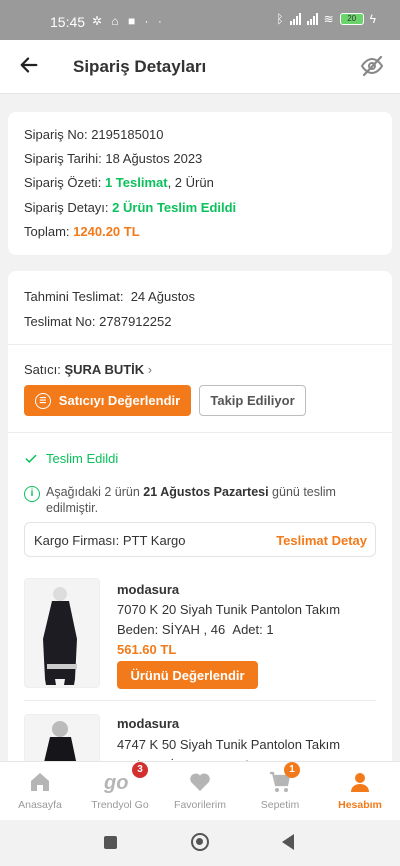 The width and height of the screenshot is (400, 866). I want to click on heart-icon, so click(200, 782).